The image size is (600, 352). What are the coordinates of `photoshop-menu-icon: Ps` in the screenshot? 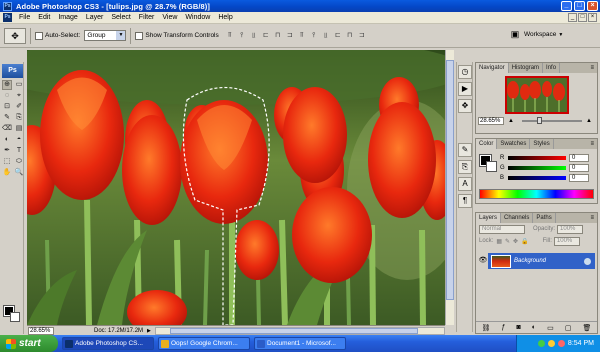 It's located at (7, 17).